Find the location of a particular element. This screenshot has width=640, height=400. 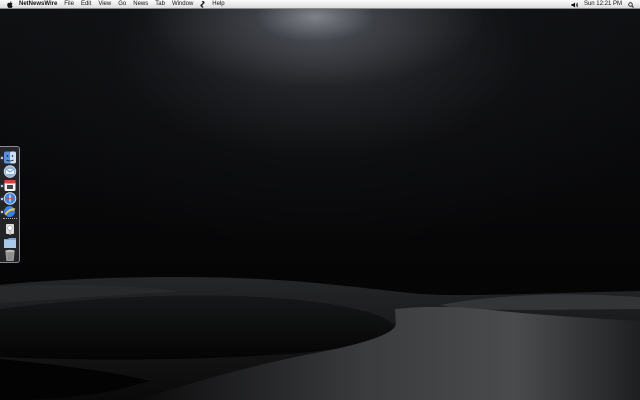

mail-icon is located at coordinates (10, 171).